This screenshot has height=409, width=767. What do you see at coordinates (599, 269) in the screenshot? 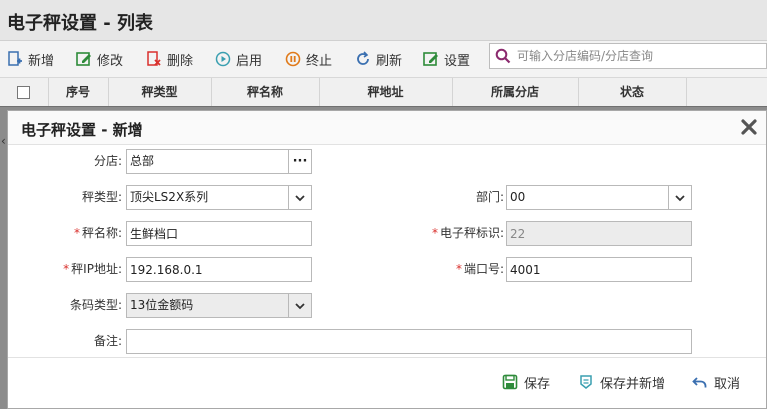
I see `port-input` at bounding box center [599, 269].